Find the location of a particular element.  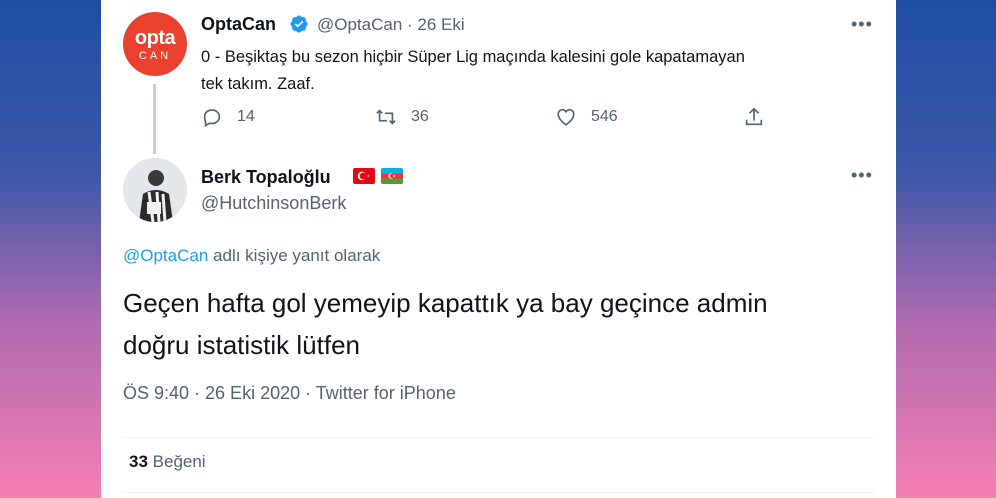

background-right is located at coordinates (946, 249).